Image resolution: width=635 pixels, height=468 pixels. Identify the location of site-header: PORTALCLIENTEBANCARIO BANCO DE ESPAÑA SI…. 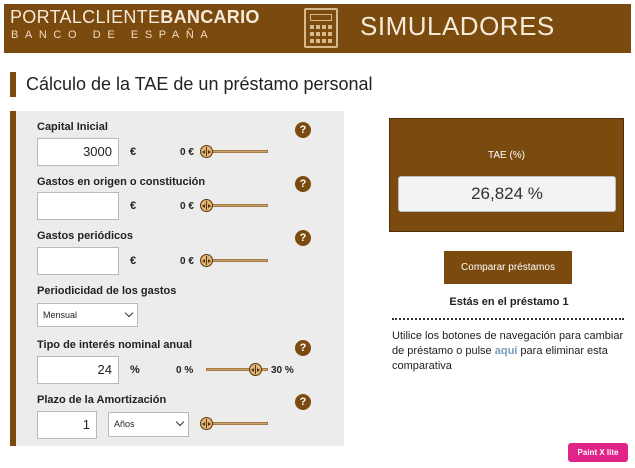
(317, 28).